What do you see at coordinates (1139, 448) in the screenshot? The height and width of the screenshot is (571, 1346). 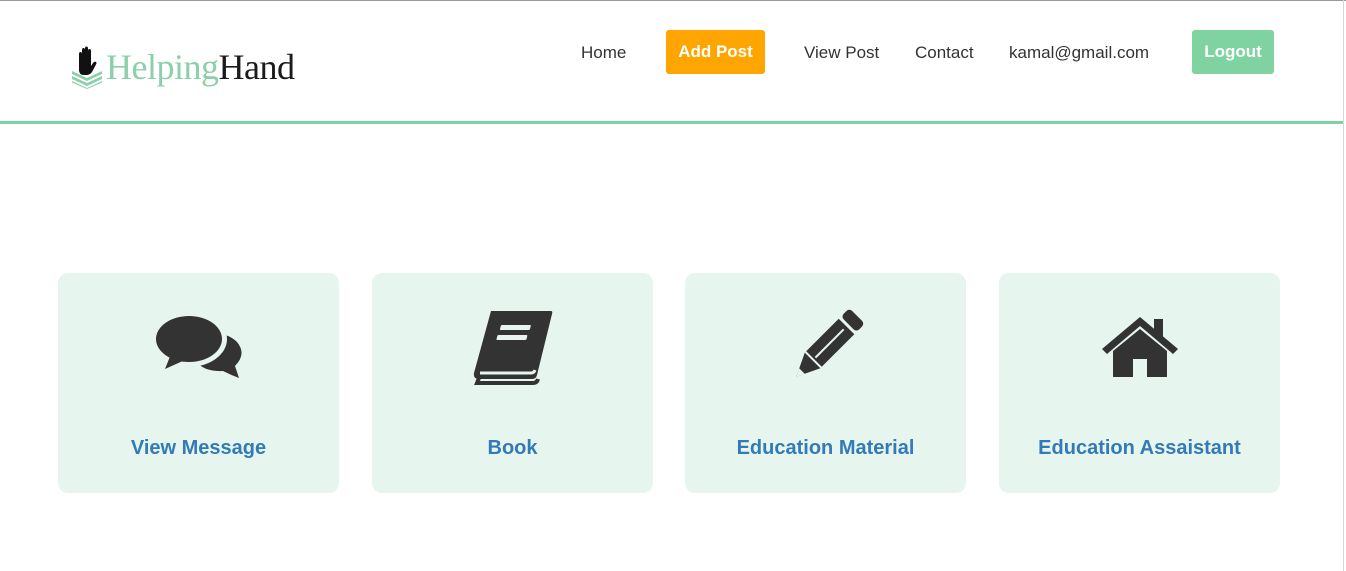 I see `card-title: Education Assaistant` at bounding box center [1139, 448].